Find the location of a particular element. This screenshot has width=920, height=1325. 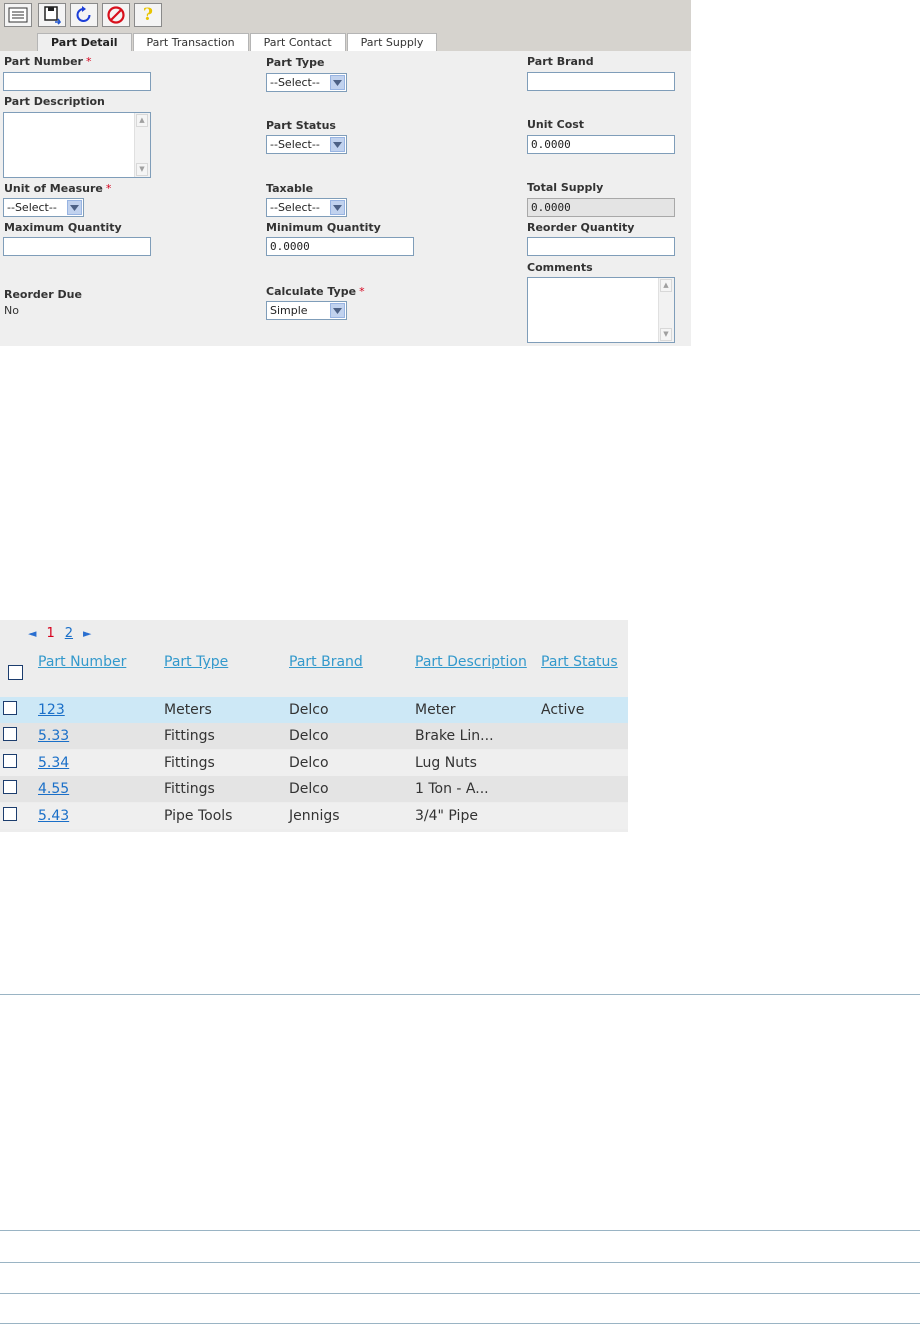

taxable-label: Taxable is located at coordinates (290, 188).